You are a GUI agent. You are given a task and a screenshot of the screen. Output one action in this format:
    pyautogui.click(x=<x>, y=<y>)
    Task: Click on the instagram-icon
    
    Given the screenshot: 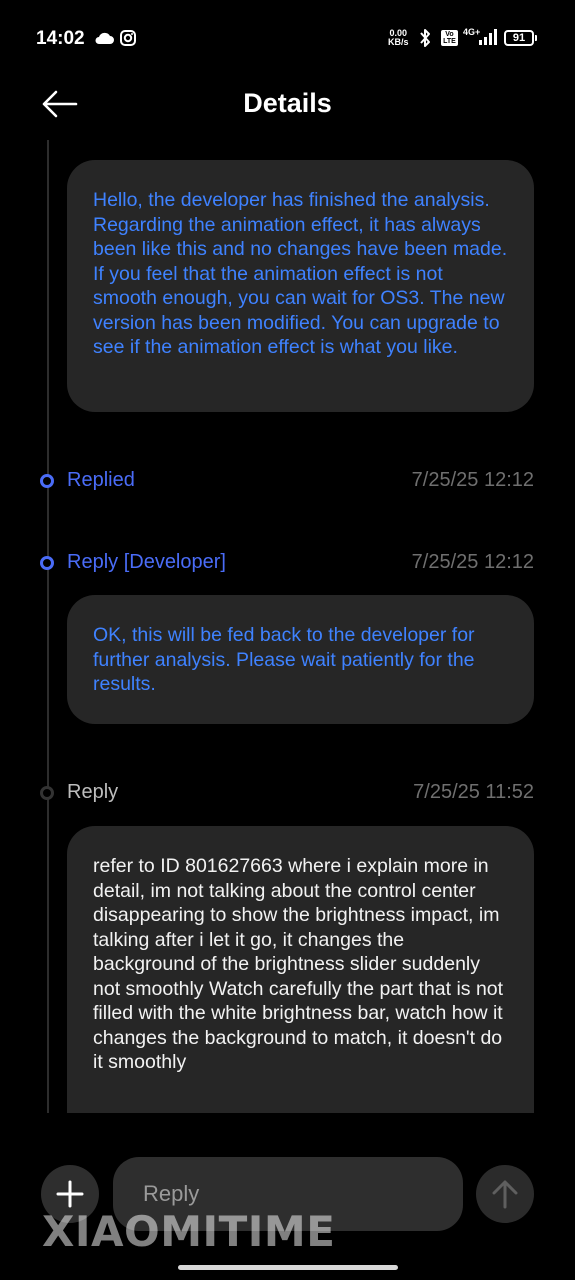 What is the action you would take?
    pyautogui.click(x=128, y=40)
    